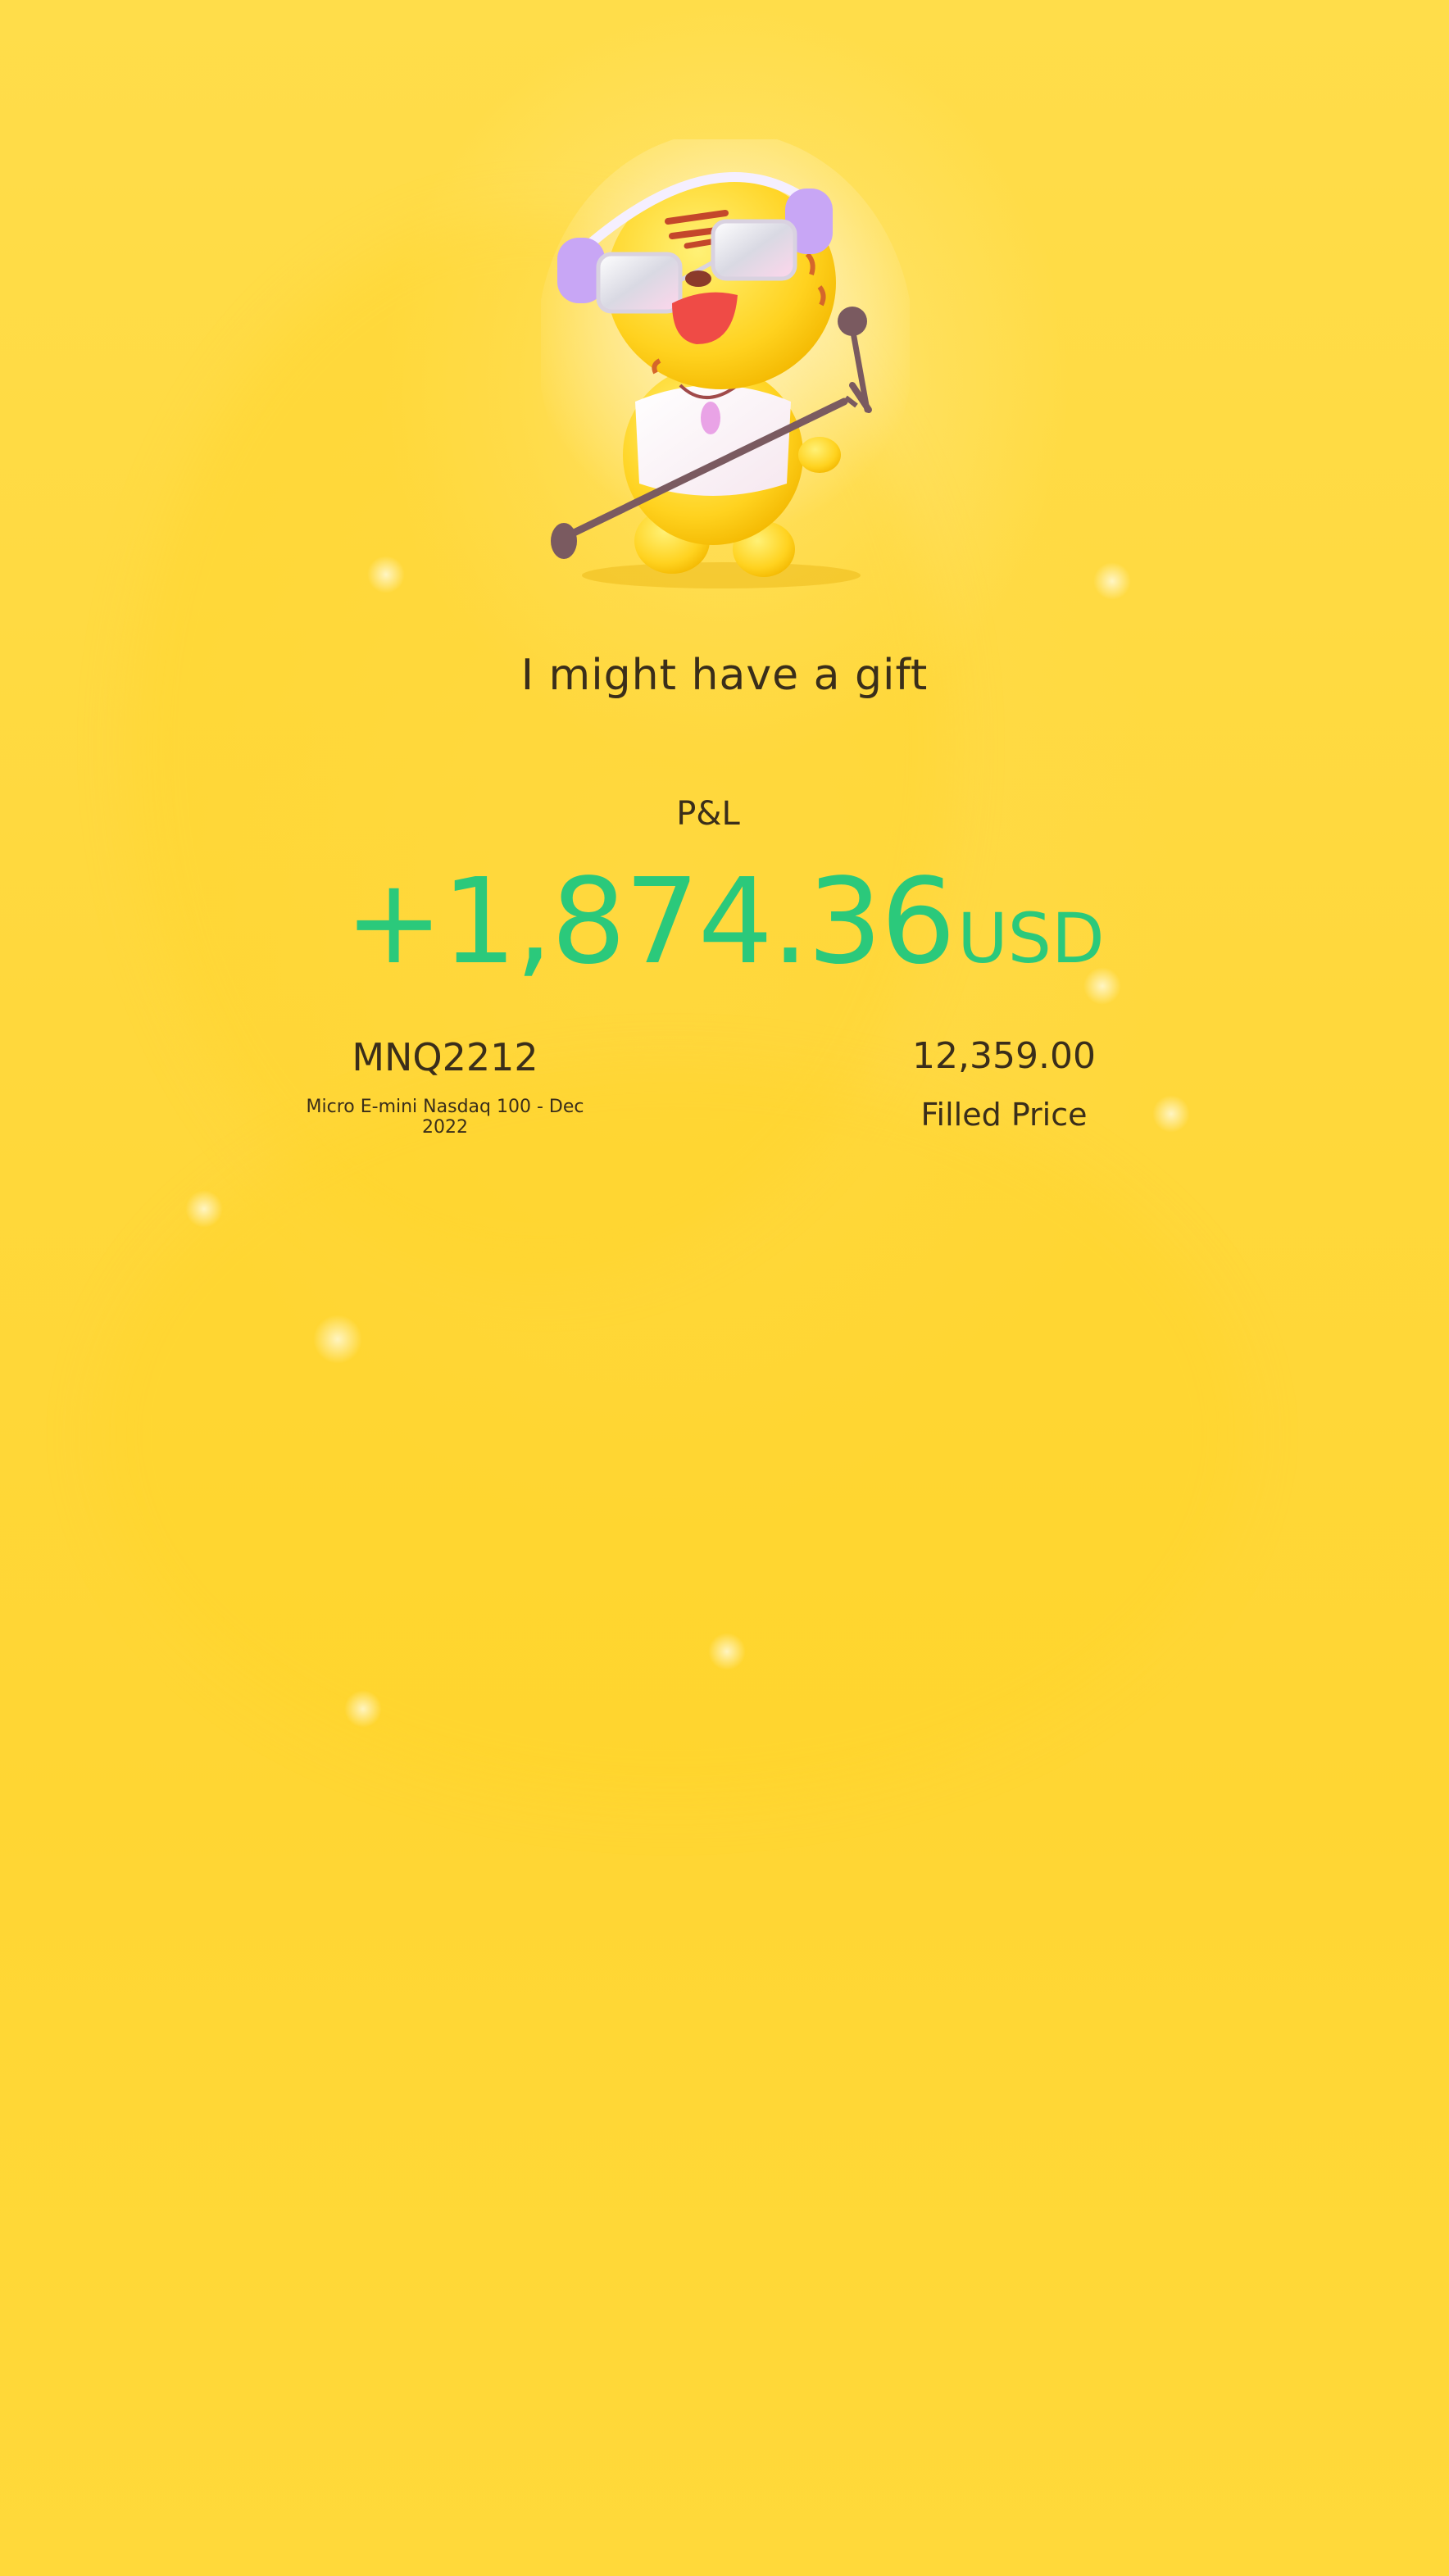  What do you see at coordinates (650, 921) in the screenshot?
I see `pnl-amount: +1,874.36` at bounding box center [650, 921].